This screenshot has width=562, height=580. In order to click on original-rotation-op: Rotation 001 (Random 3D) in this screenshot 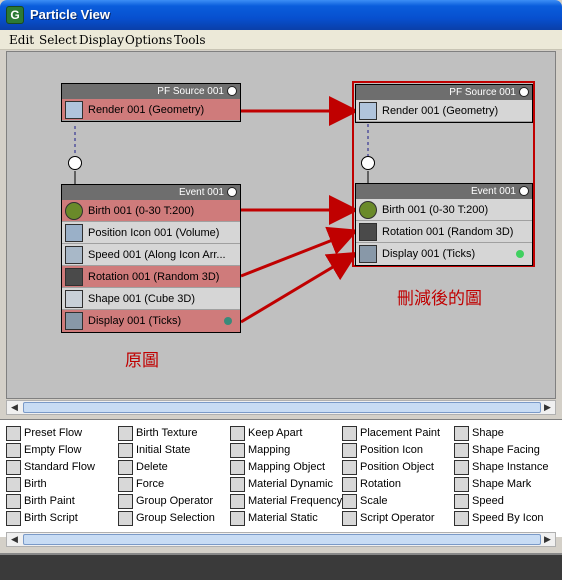, I will do `click(151, 277)`.